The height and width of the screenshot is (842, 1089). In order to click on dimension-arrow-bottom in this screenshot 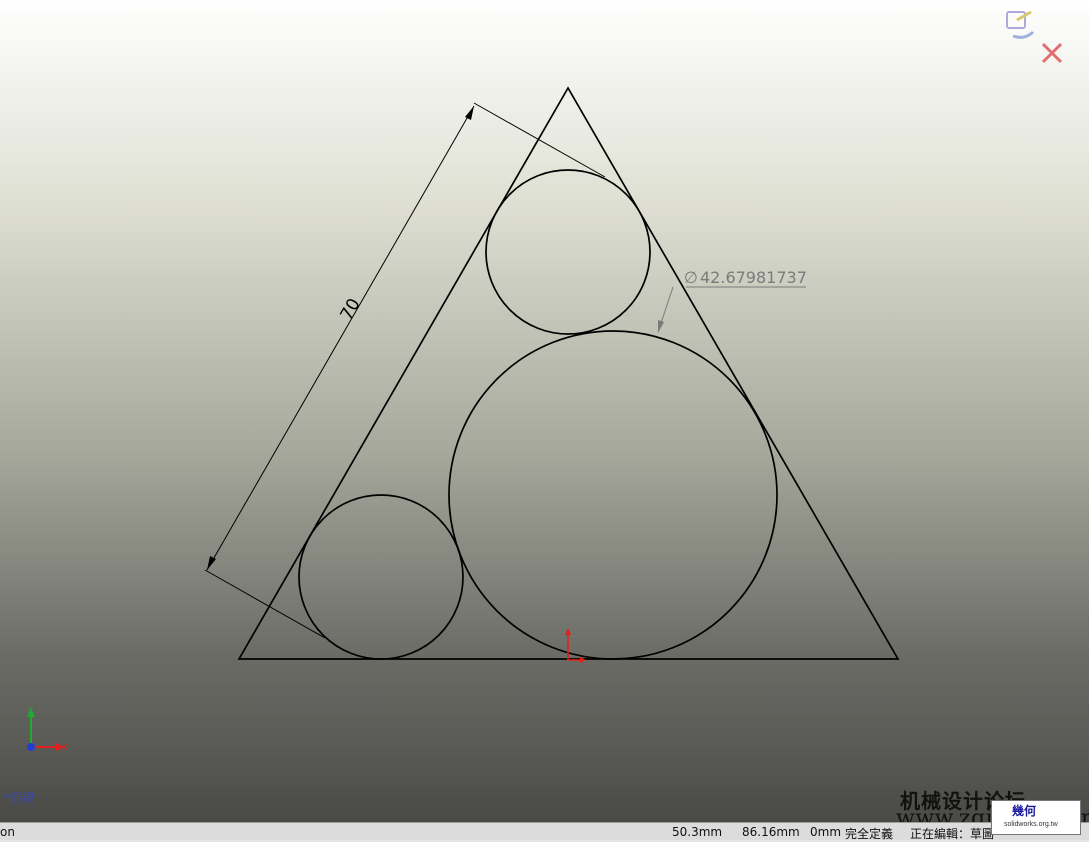, I will do `click(211, 563)`.